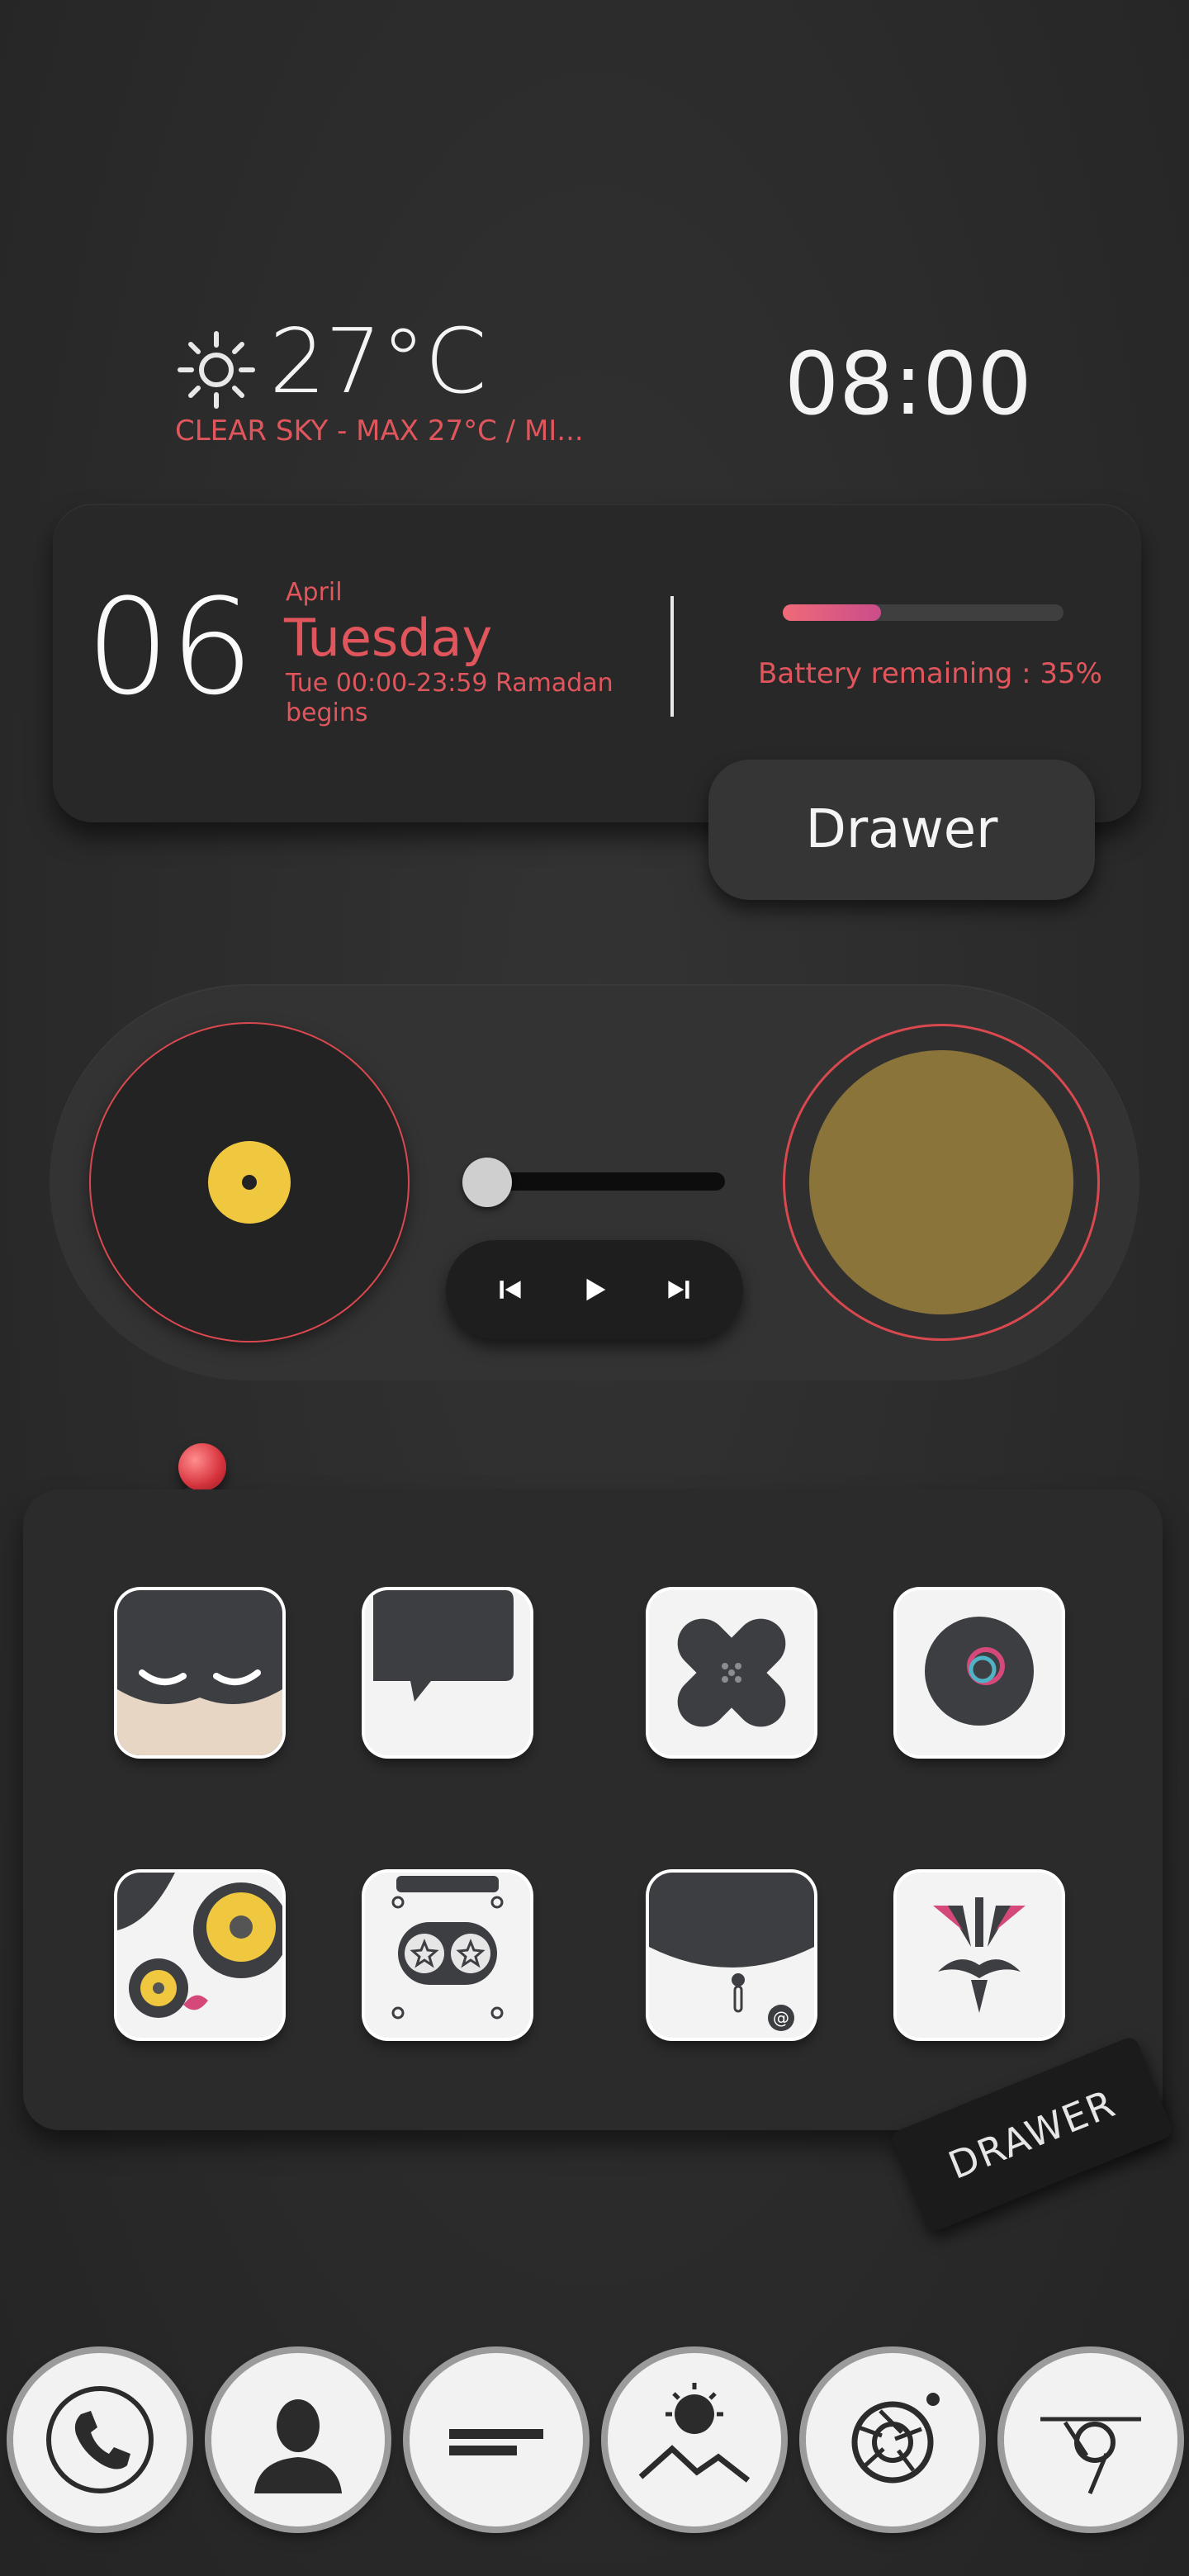 The image size is (1189, 2576). Describe the element at coordinates (895, 2438) in the screenshot. I see `camera-icon` at that location.